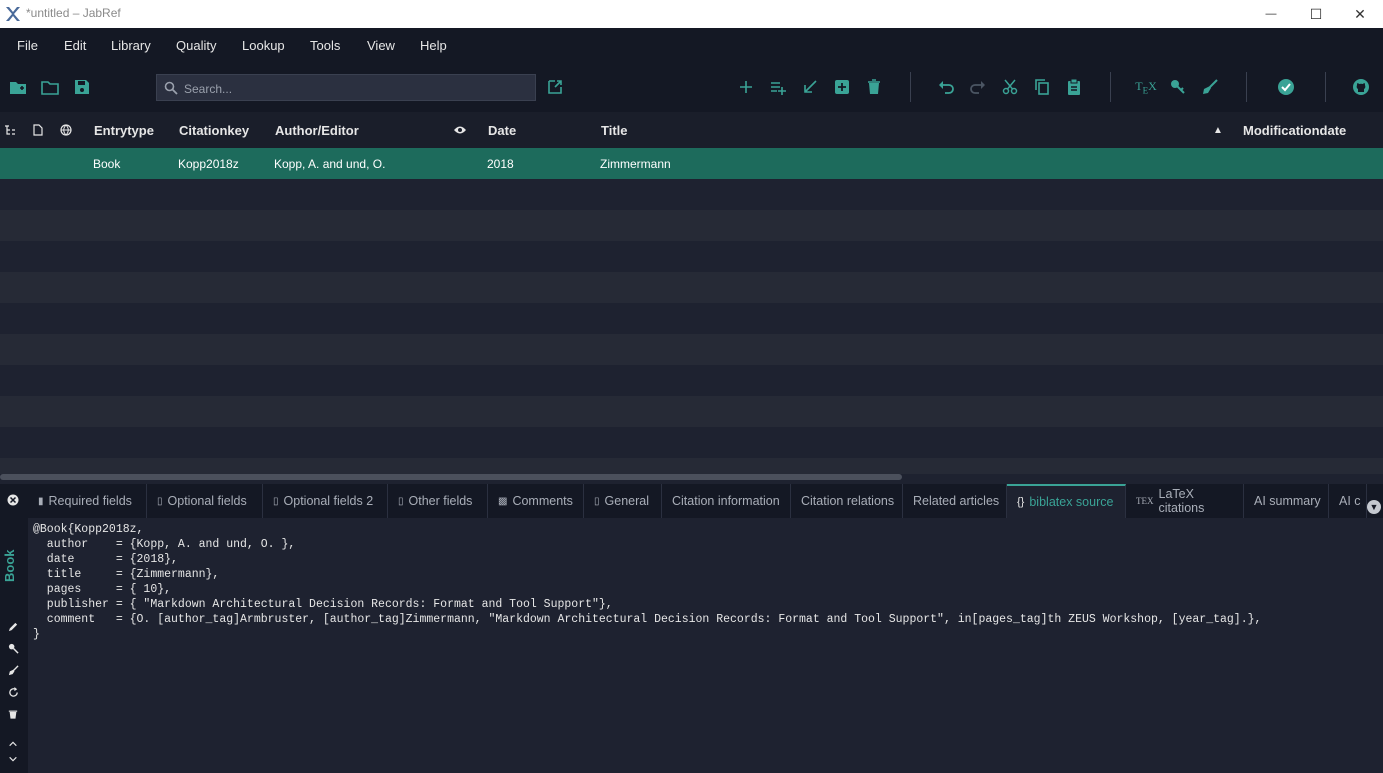 The width and height of the screenshot is (1383, 773). I want to click on minimize-icon: —, so click(1271, 14).